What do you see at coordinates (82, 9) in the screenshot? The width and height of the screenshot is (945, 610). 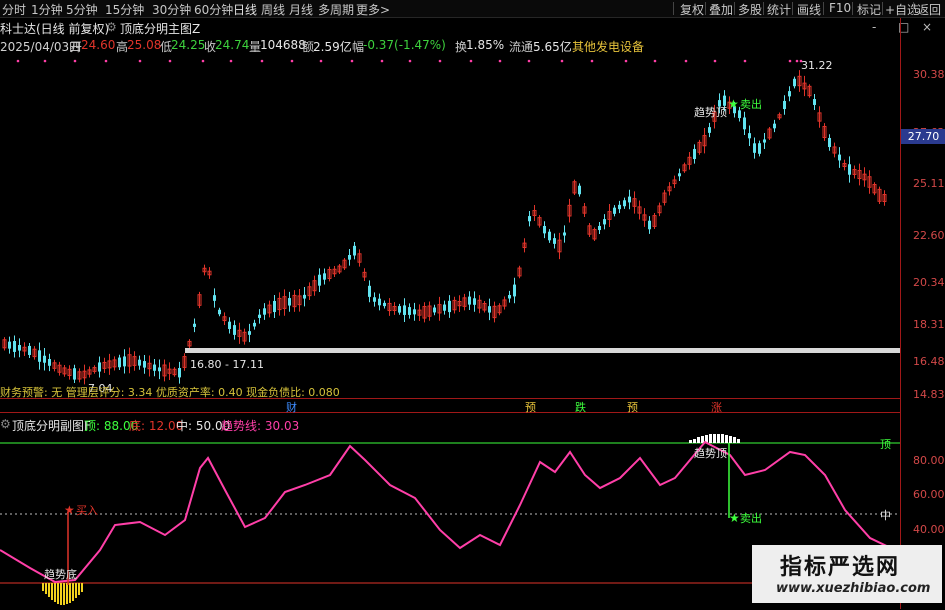 I see `tab-5min: 5分钟` at bounding box center [82, 9].